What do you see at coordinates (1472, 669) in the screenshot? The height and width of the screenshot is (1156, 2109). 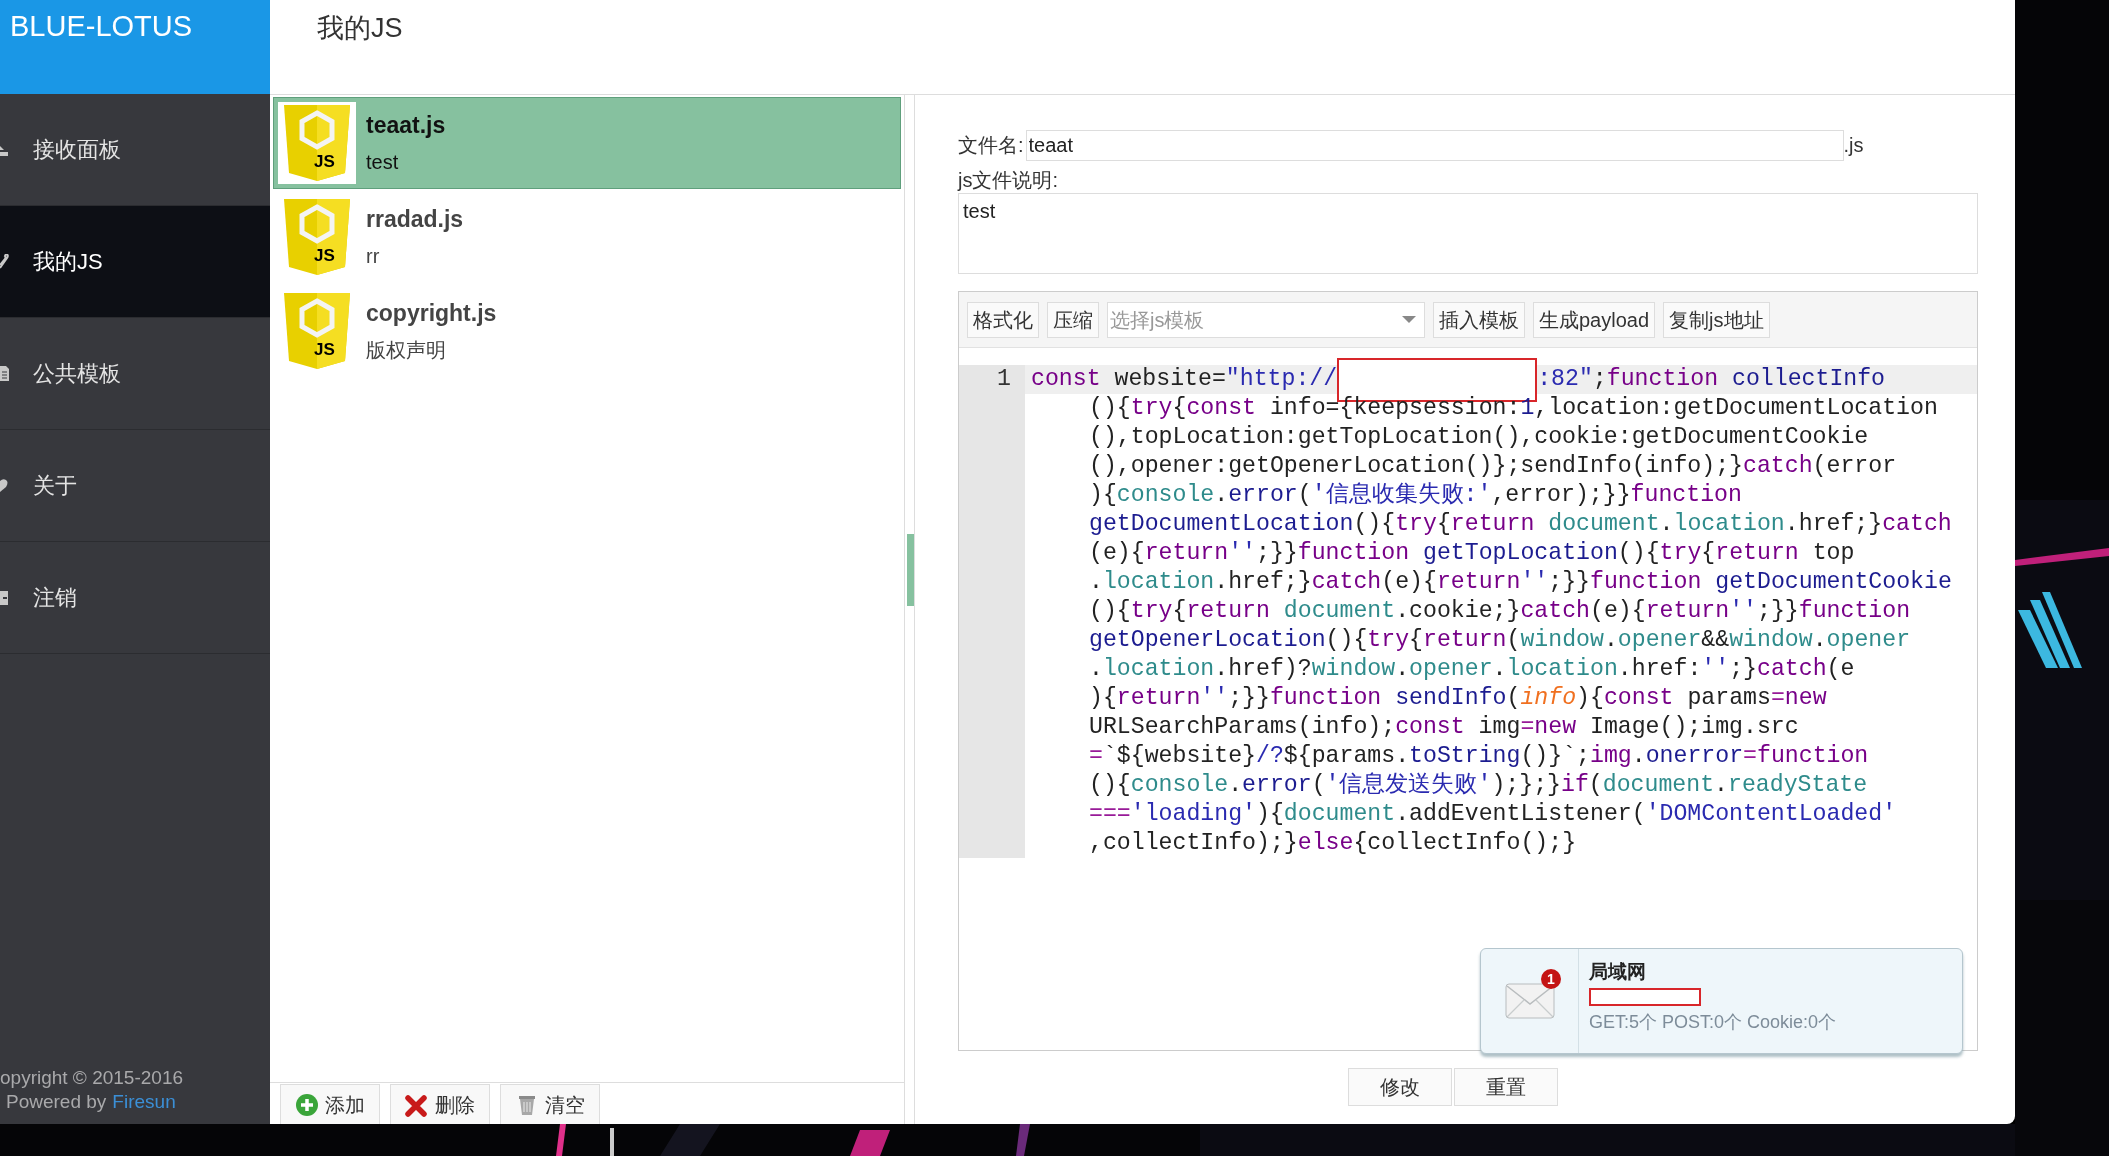 I see `code-text: .location.href)?window.opener.location.href:'';}catch(e` at bounding box center [1472, 669].